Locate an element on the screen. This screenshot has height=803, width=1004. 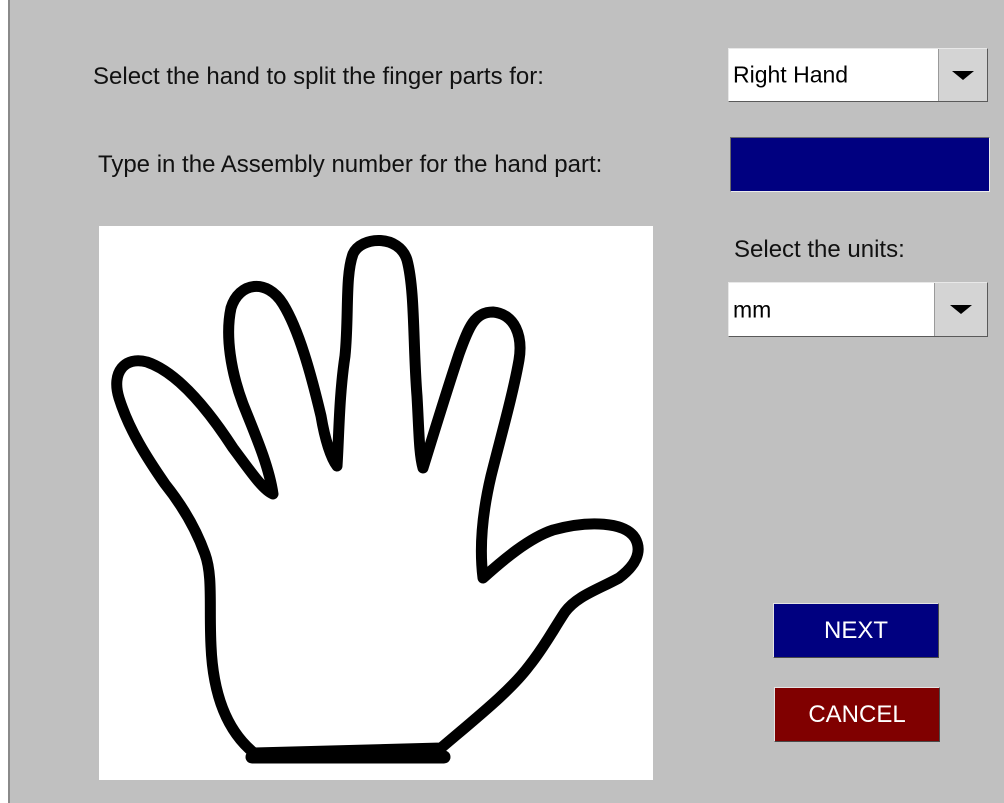
units-label: Select the units: is located at coordinates (819, 249).